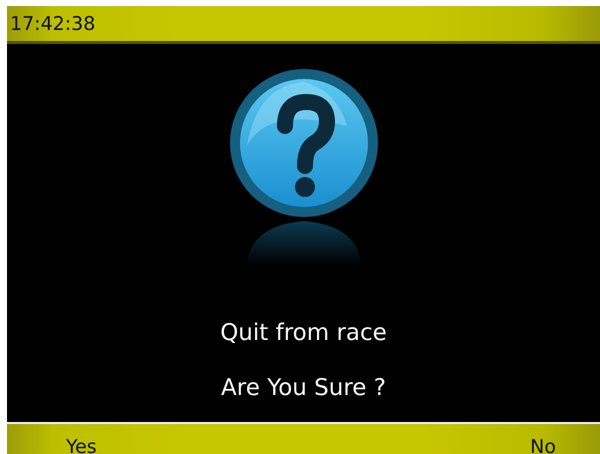  What do you see at coordinates (81, 445) in the screenshot?
I see `softkey-button: Yes` at bounding box center [81, 445].